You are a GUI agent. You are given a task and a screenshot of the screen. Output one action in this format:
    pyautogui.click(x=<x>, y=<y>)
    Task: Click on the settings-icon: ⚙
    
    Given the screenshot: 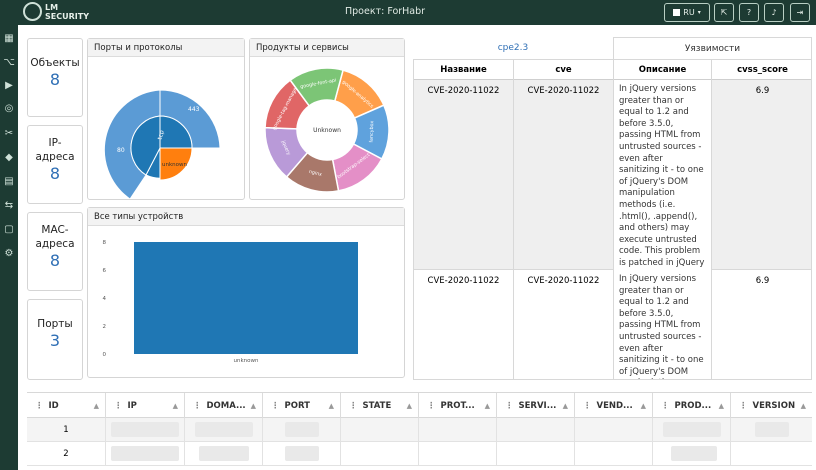 What is the action you would take?
    pyautogui.click(x=9, y=254)
    